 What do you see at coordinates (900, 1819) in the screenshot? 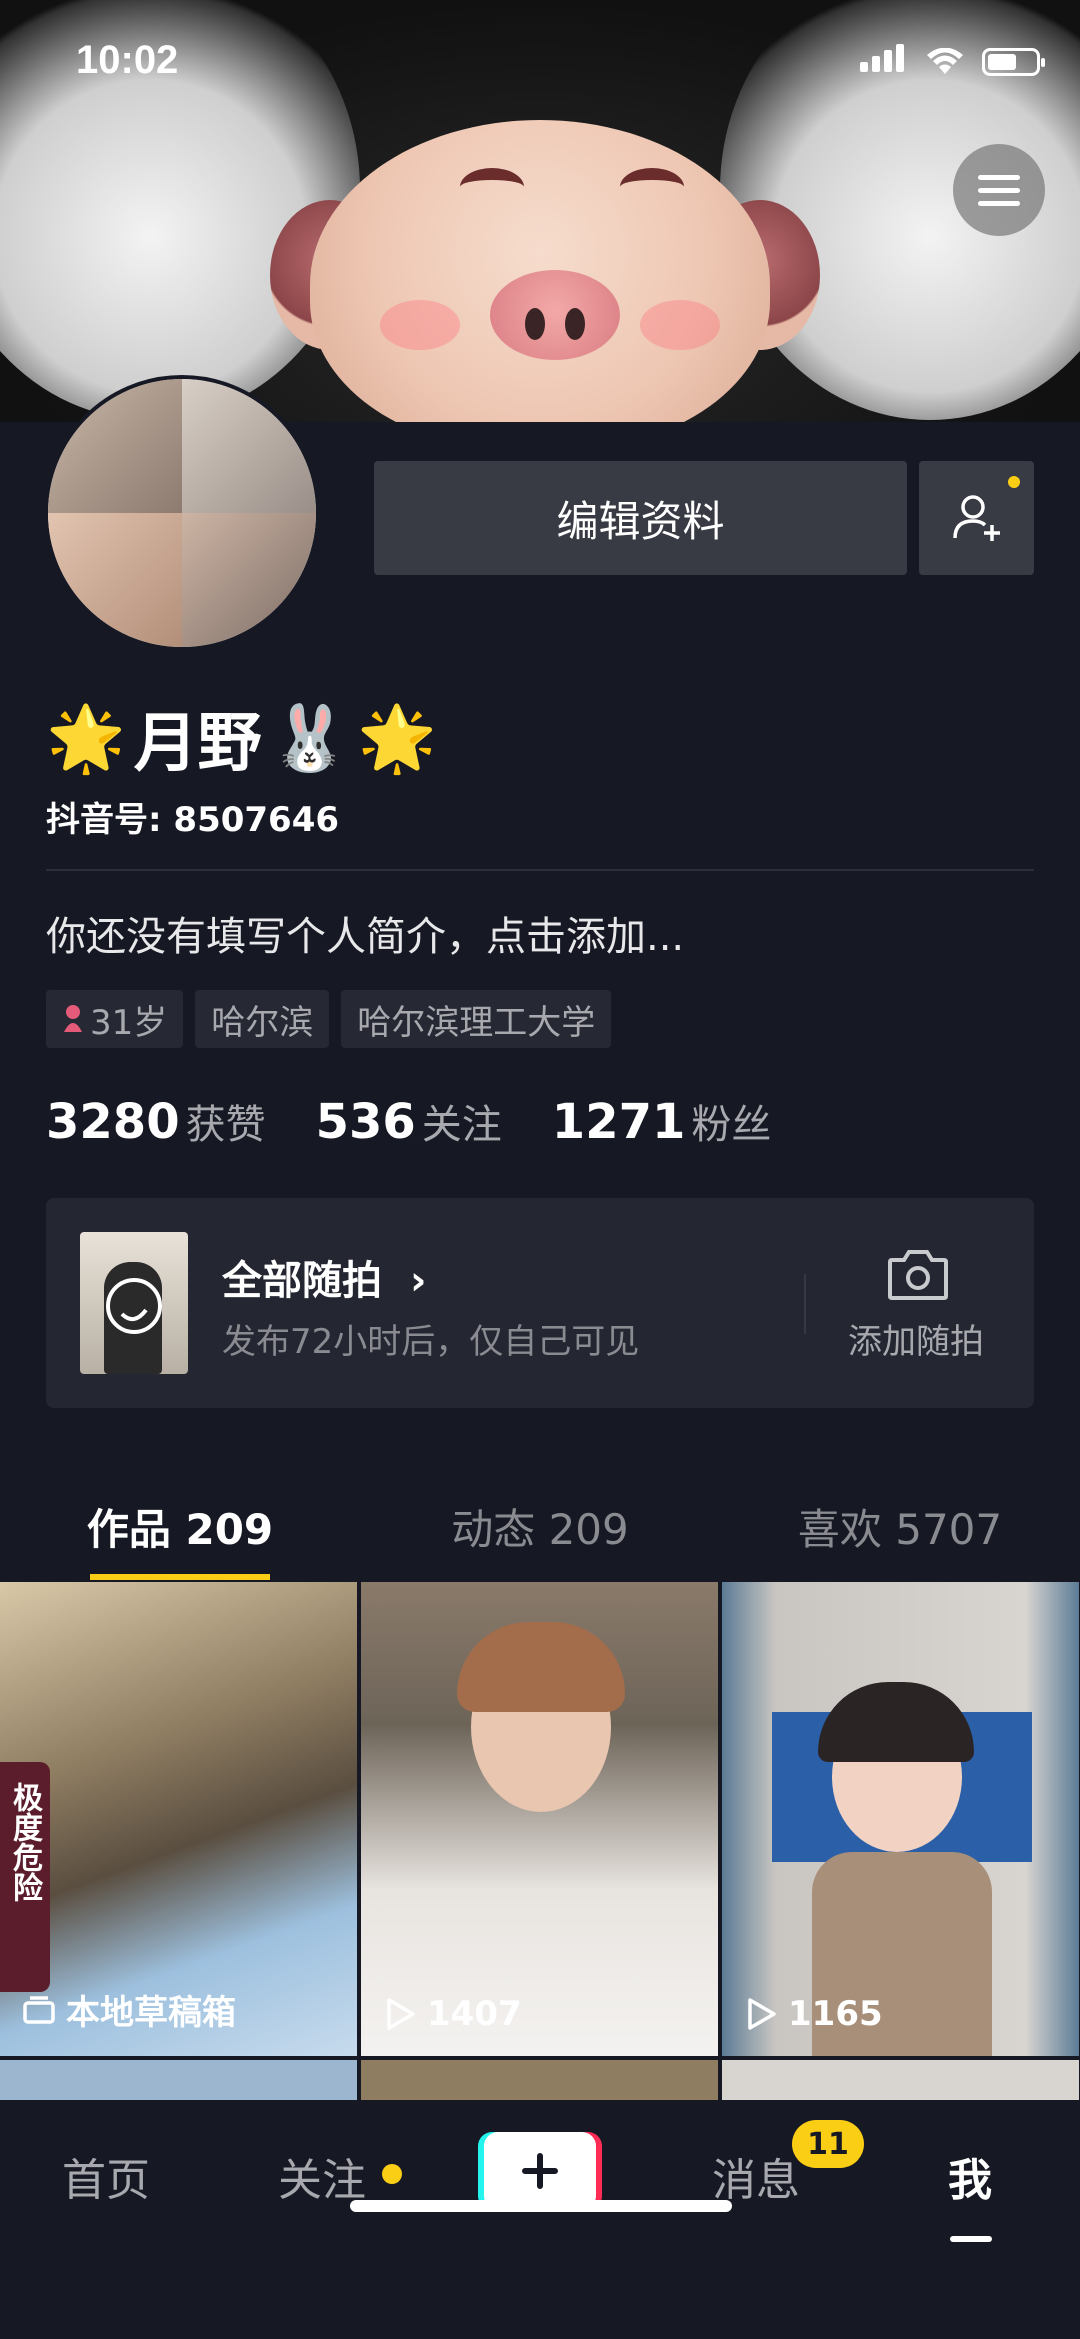
I see `grid-item: 1165` at bounding box center [900, 1819].